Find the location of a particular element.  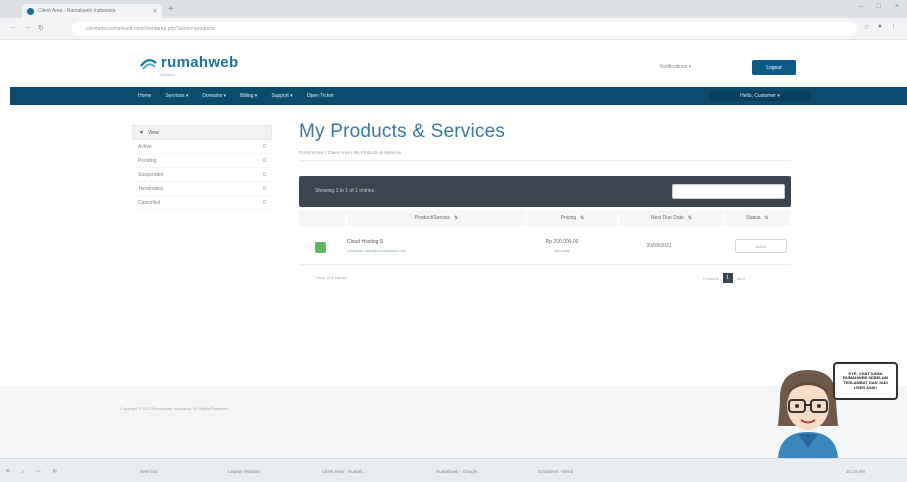

user-menu: Hello, Customer ▾ is located at coordinates (760, 96).